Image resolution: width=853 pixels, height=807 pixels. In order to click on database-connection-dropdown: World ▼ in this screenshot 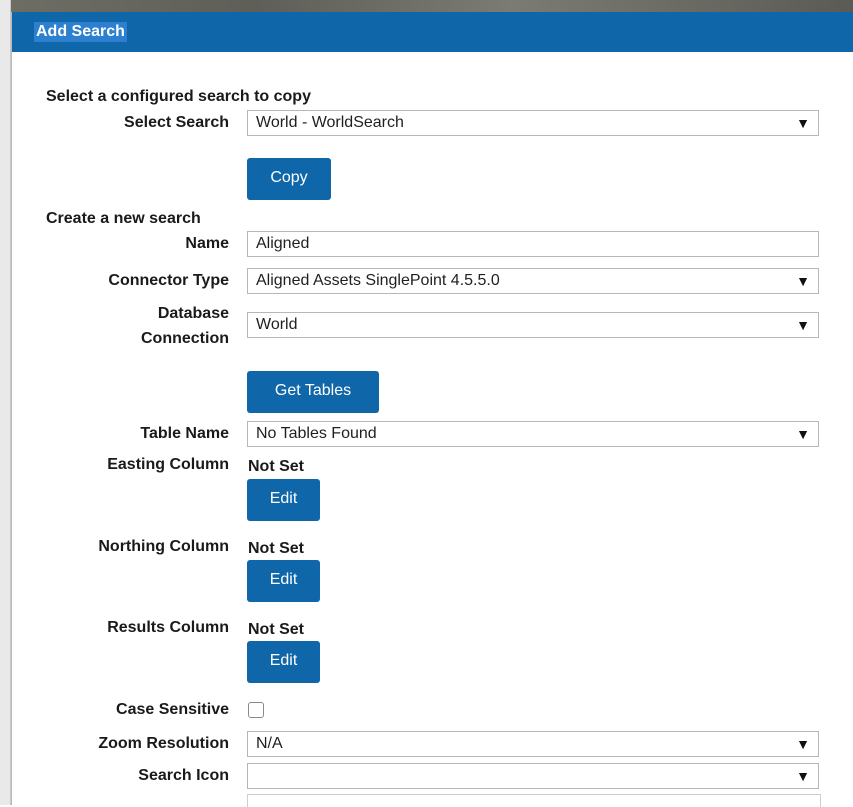, I will do `click(533, 325)`.